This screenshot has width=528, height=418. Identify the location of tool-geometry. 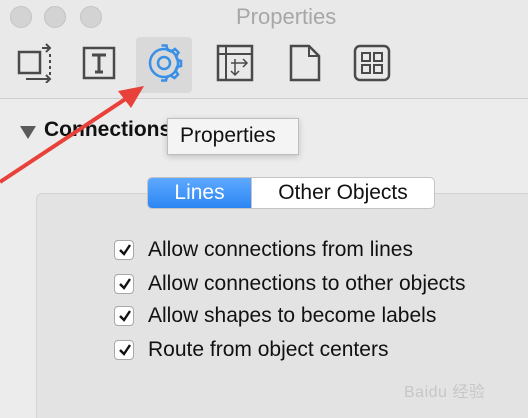
(35, 65).